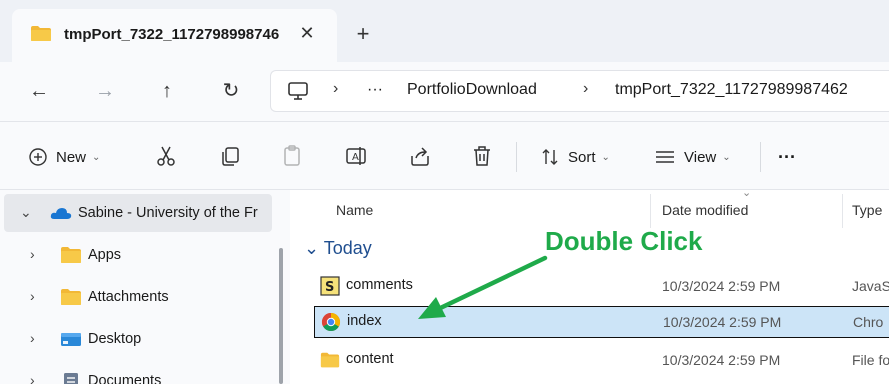 This screenshot has height=384, width=889. Describe the element at coordinates (370, 359) in the screenshot. I see `file-name: content` at that location.